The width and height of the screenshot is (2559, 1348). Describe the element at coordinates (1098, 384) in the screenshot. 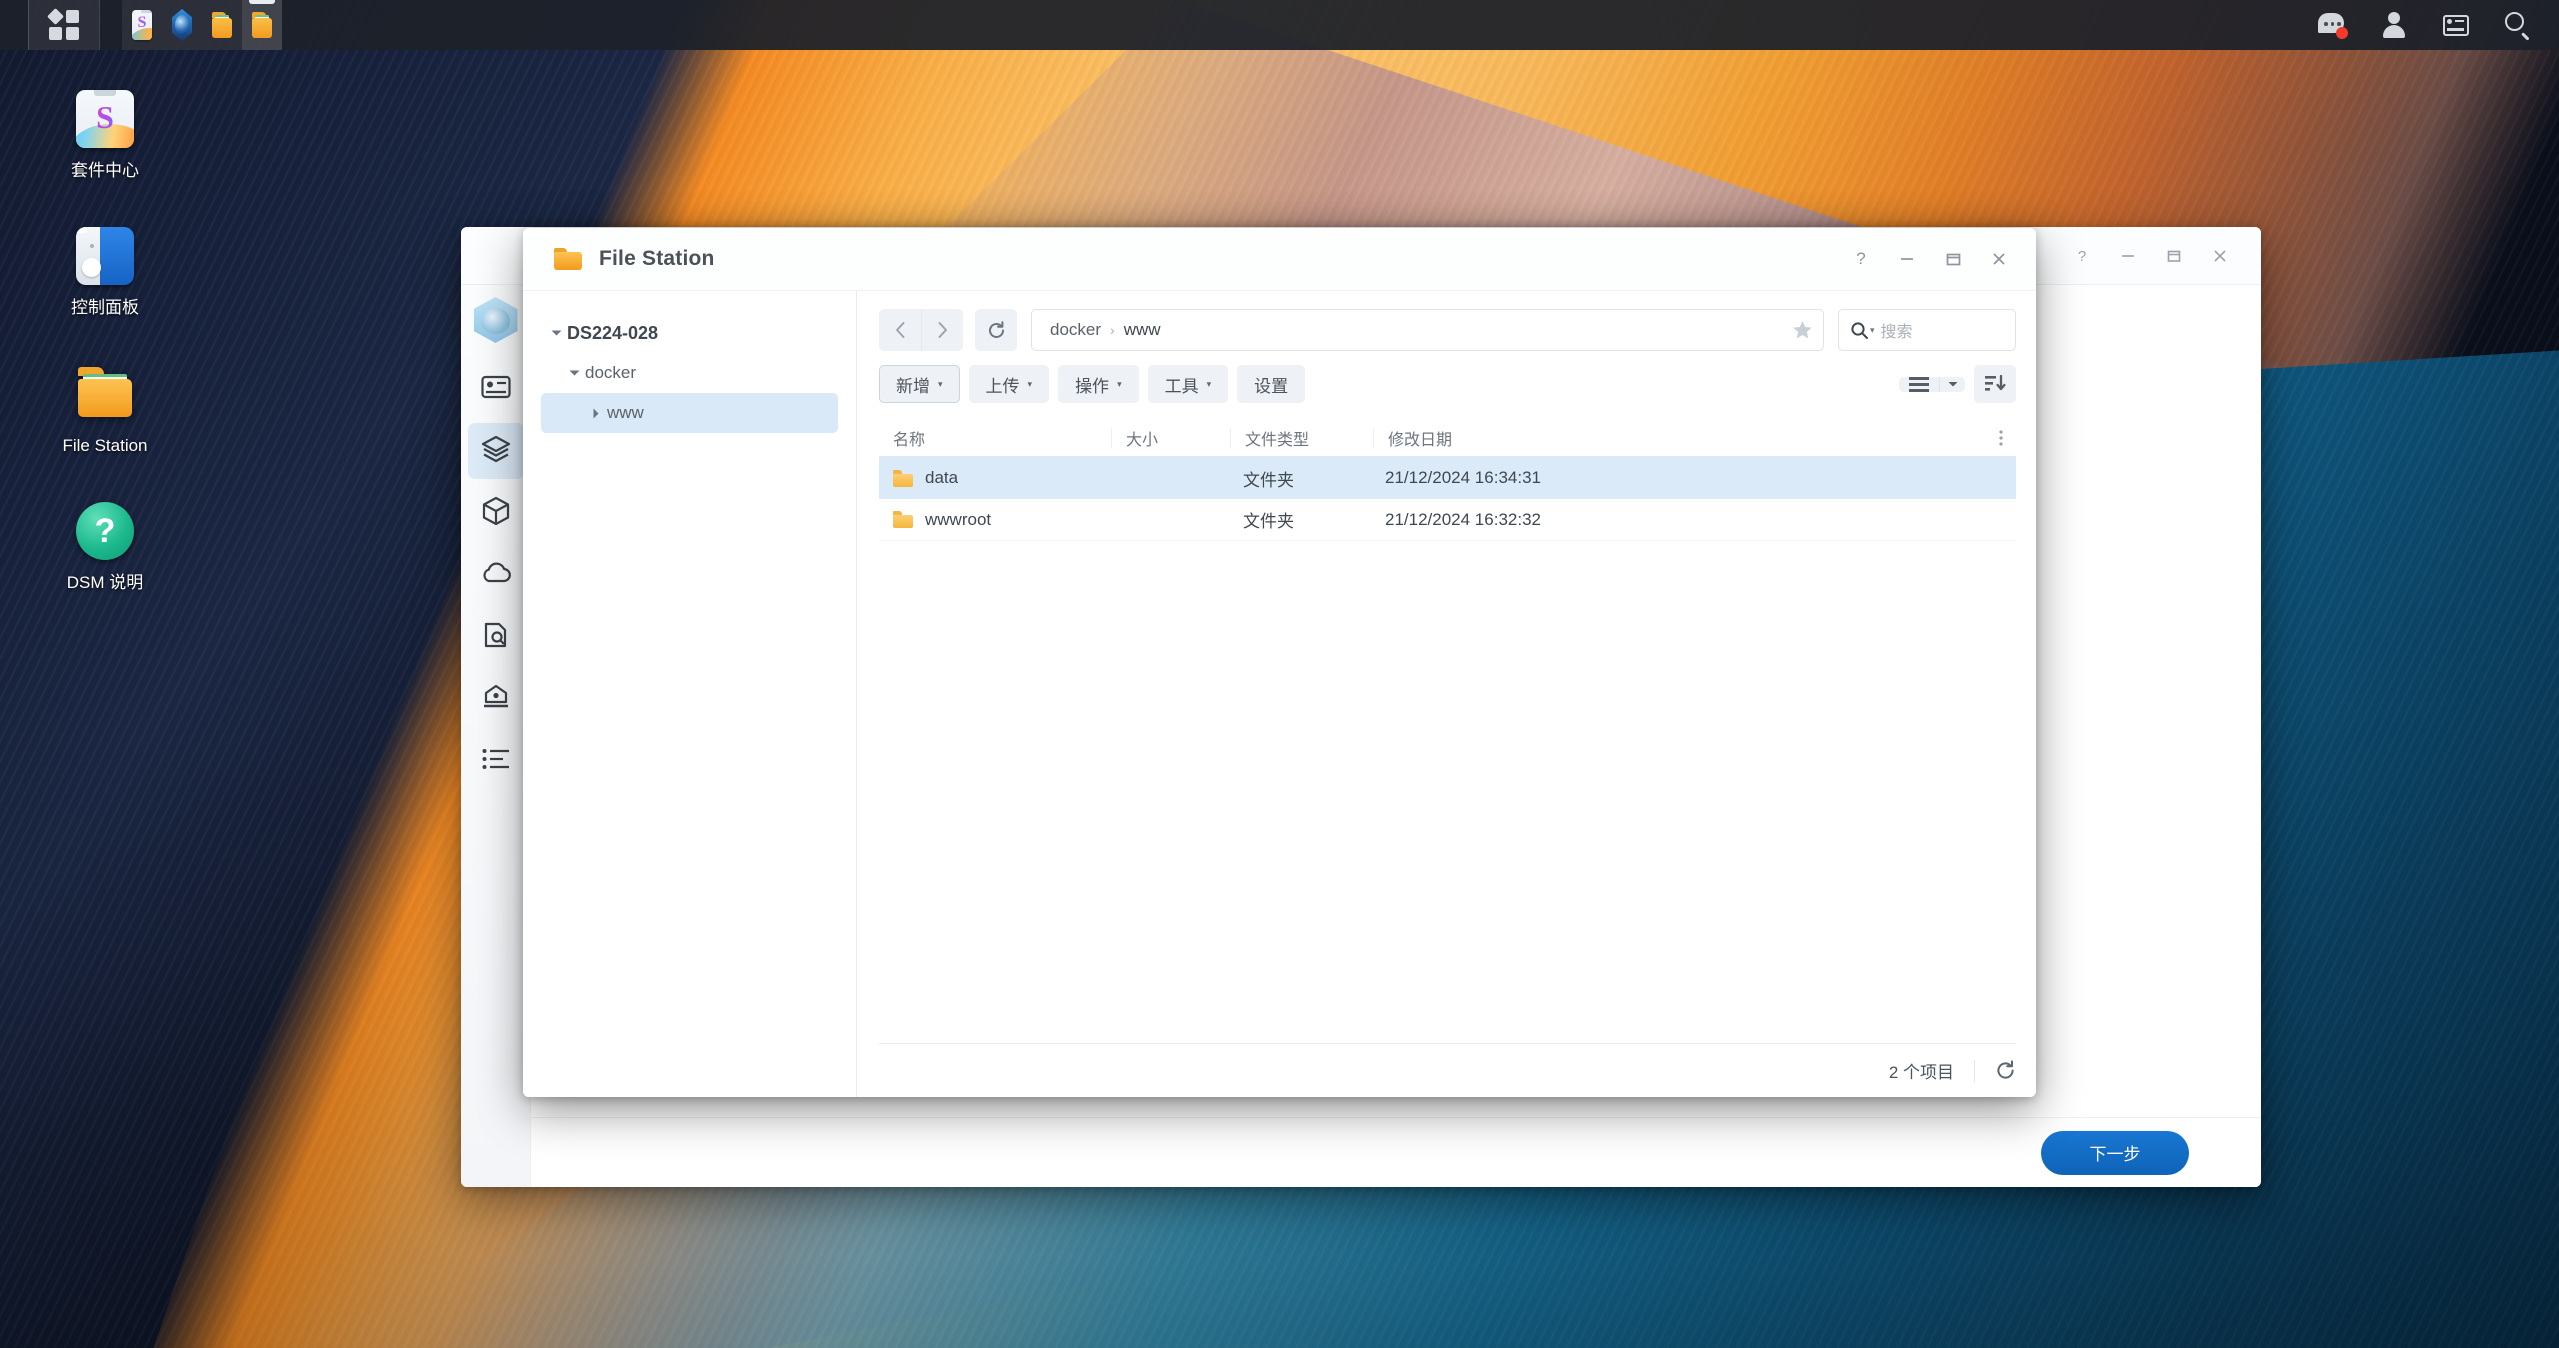

I see `action-button: 操作 ▾` at that location.